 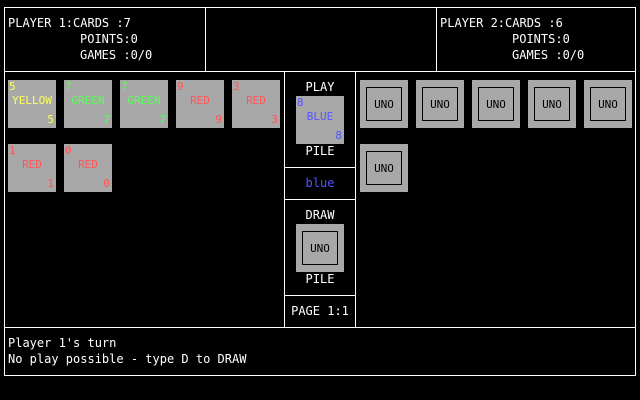 What do you see at coordinates (541, 39) in the screenshot?
I see `player2-points: POINTS:0` at bounding box center [541, 39].